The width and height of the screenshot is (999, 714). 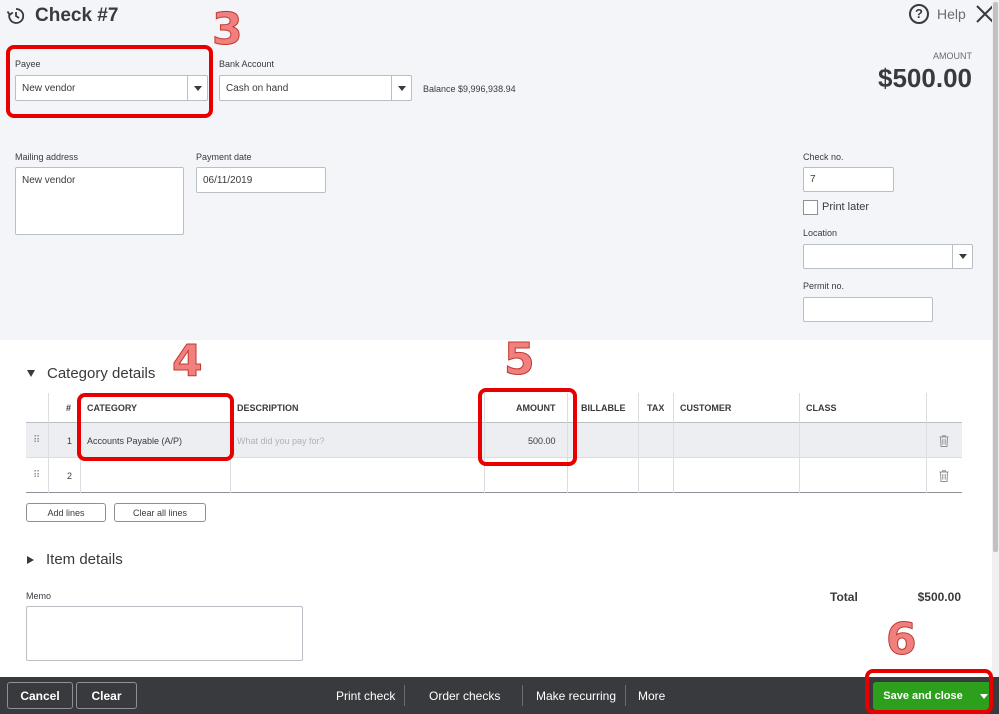 What do you see at coordinates (69, 408) in the screenshot?
I see `col-num: #` at bounding box center [69, 408].